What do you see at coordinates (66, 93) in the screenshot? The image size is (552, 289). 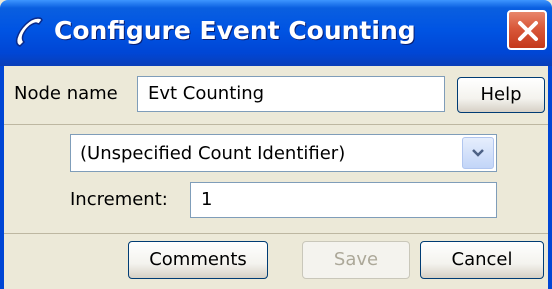 I see `node-name-label: Node name` at bounding box center [66, 93].